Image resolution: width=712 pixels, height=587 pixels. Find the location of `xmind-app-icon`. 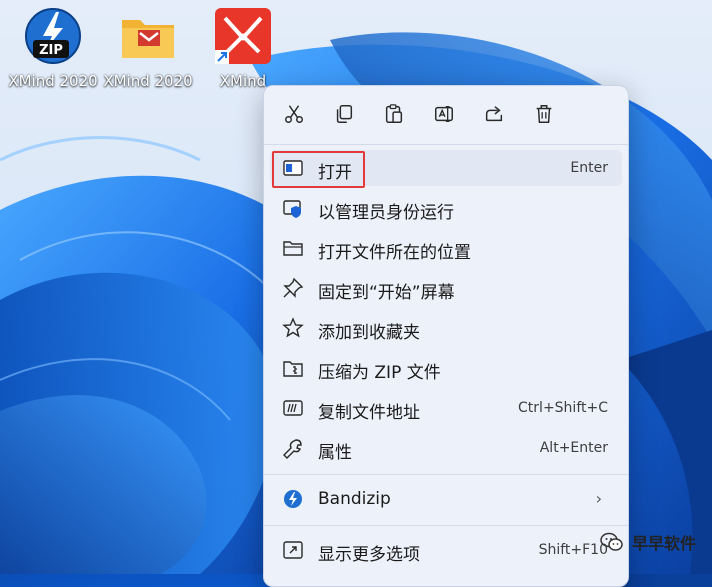

xmind-app-icon is located at coordinates (243, 36).